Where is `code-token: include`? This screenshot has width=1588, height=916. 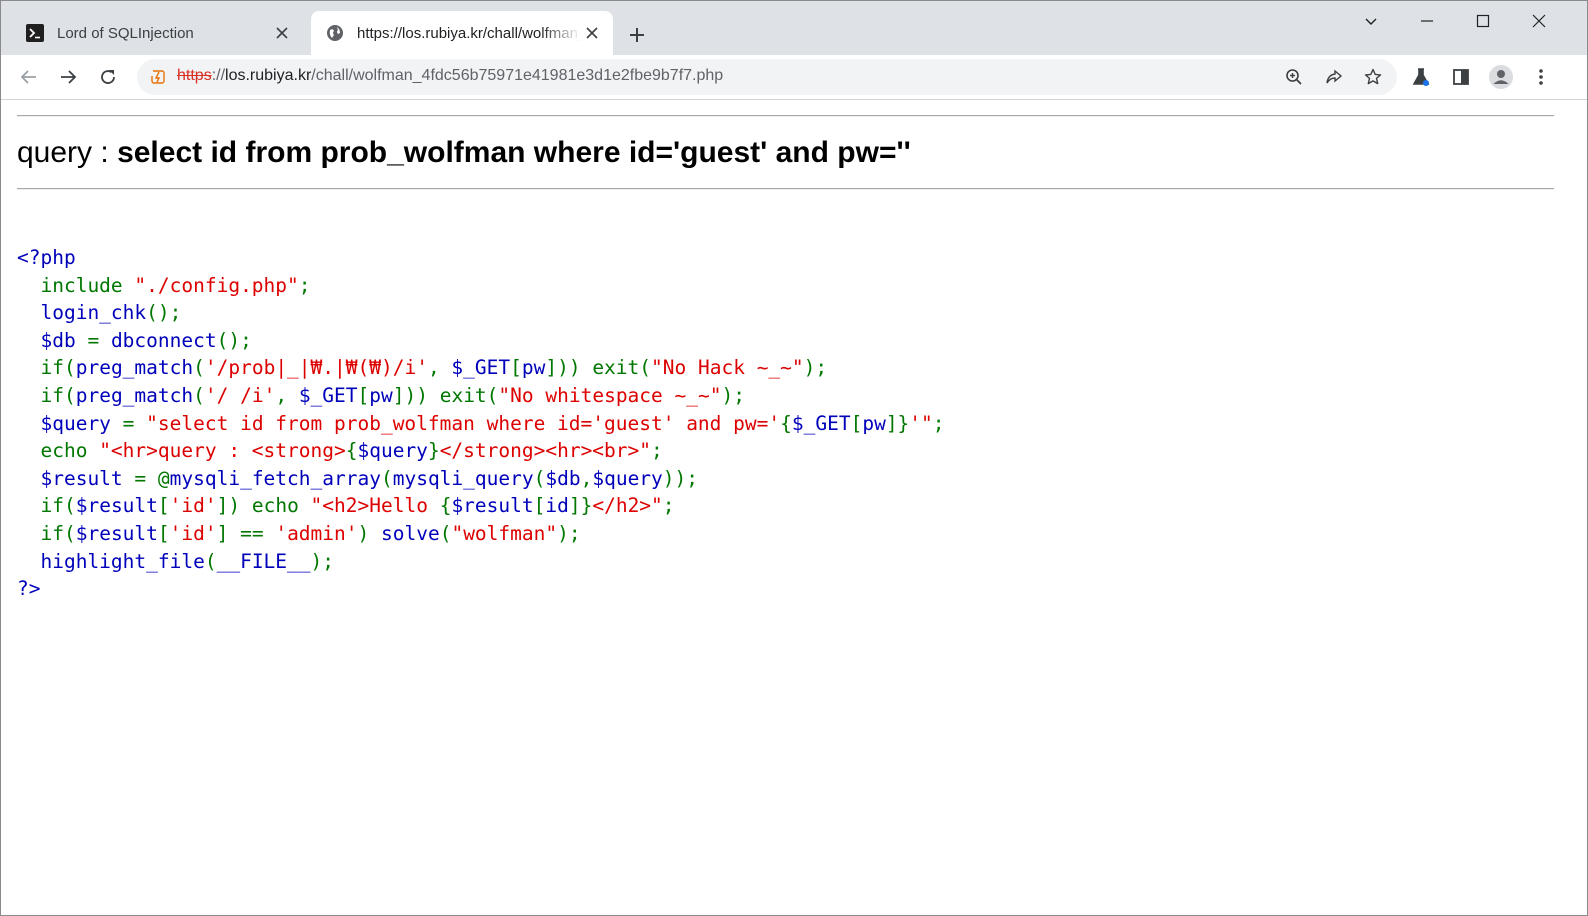 code-token: include is located at coordinates (87, 285).